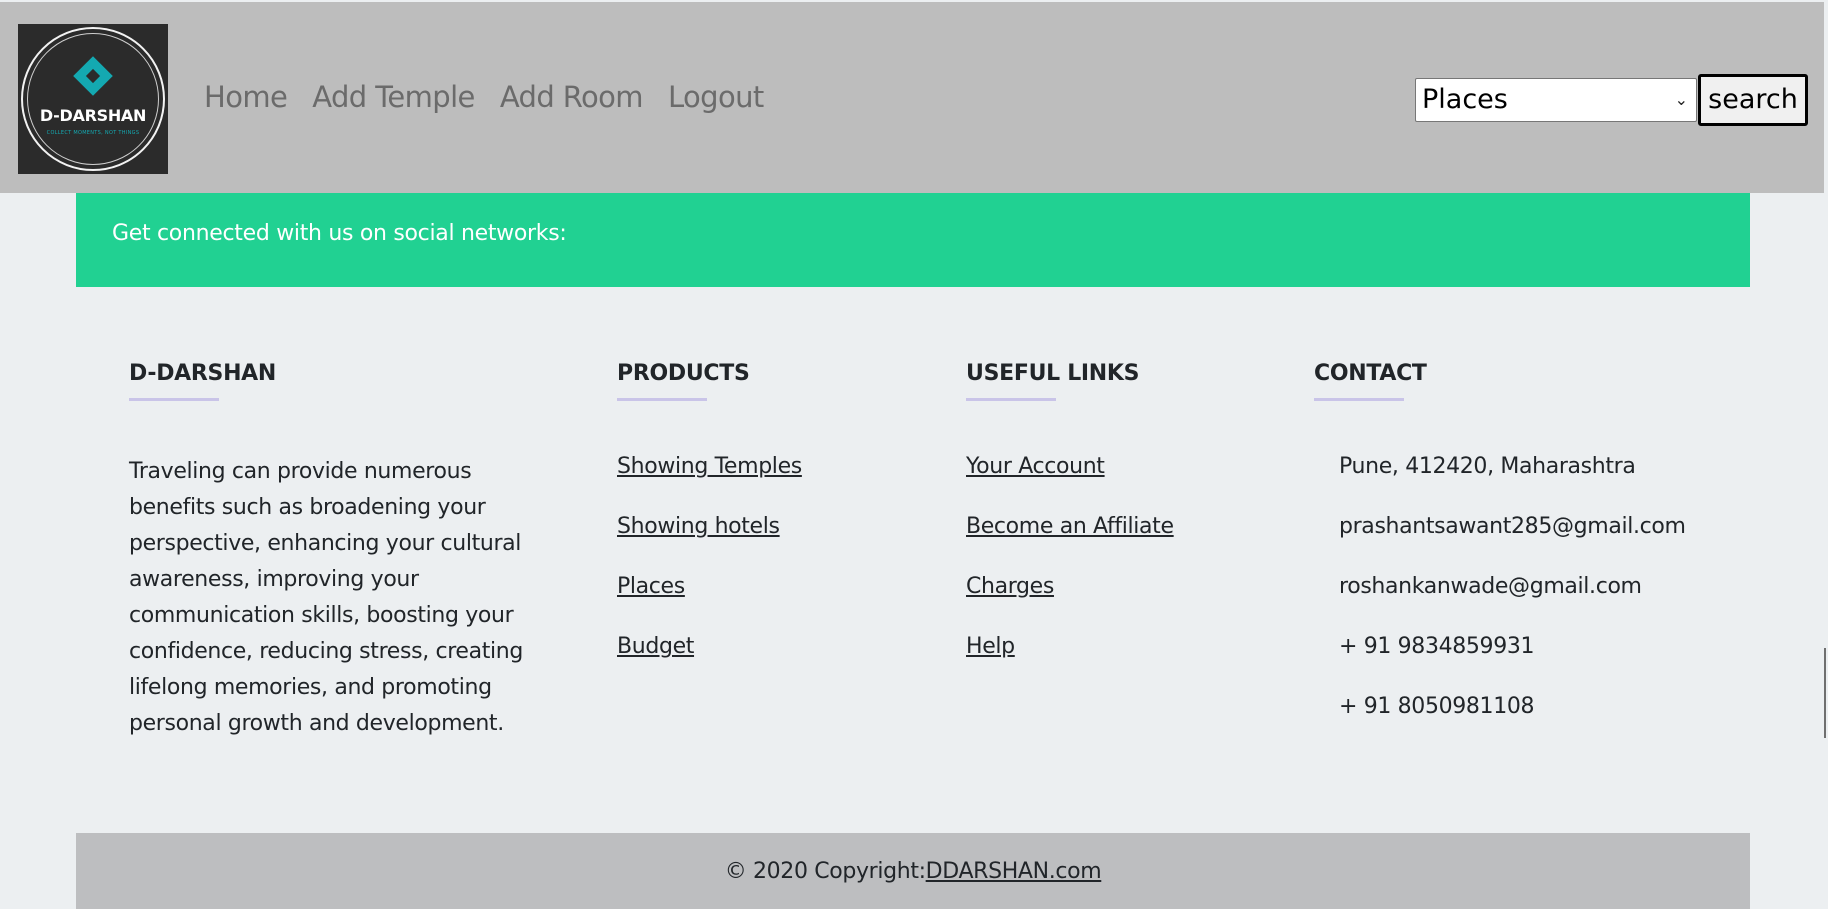 This screenshot has height=909, width=1828. I want to click on footer-link-charges: Charges, so click(1070, 604).